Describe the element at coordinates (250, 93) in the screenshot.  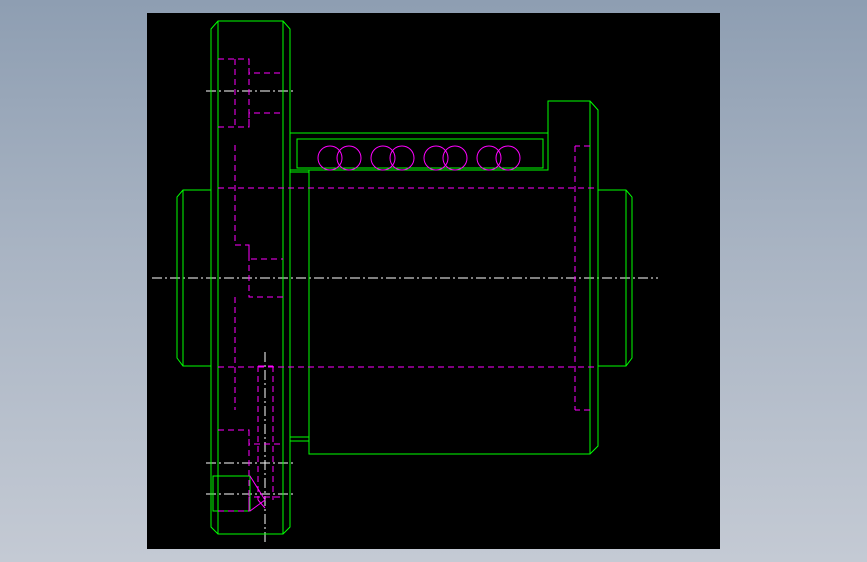
I see `top-hole-hidden` at that location.